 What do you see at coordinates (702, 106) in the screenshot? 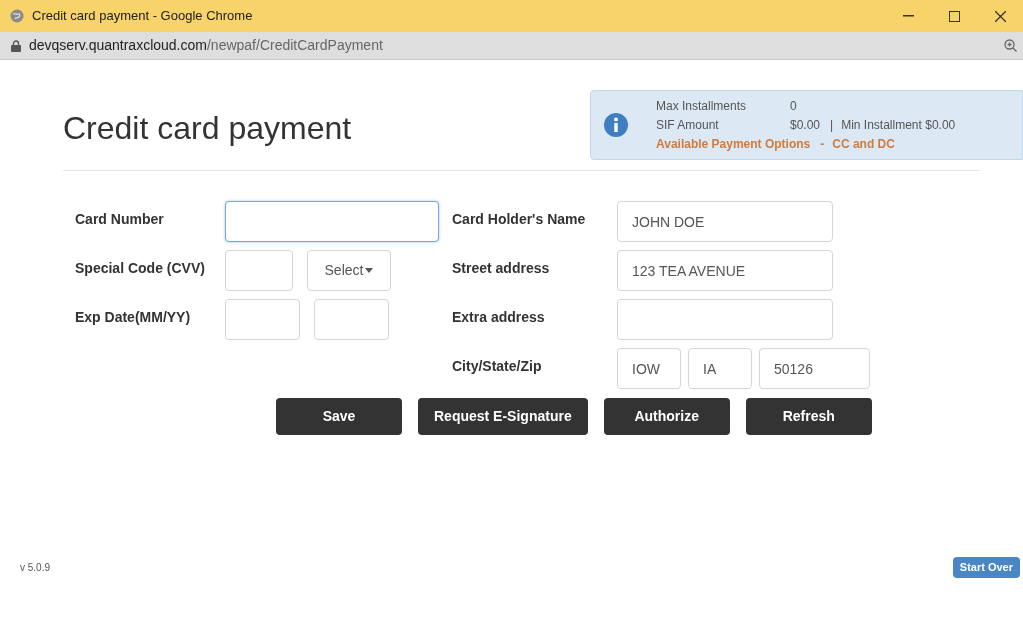
I see `info-label: Max Installments` at bounding box center [702, 106].